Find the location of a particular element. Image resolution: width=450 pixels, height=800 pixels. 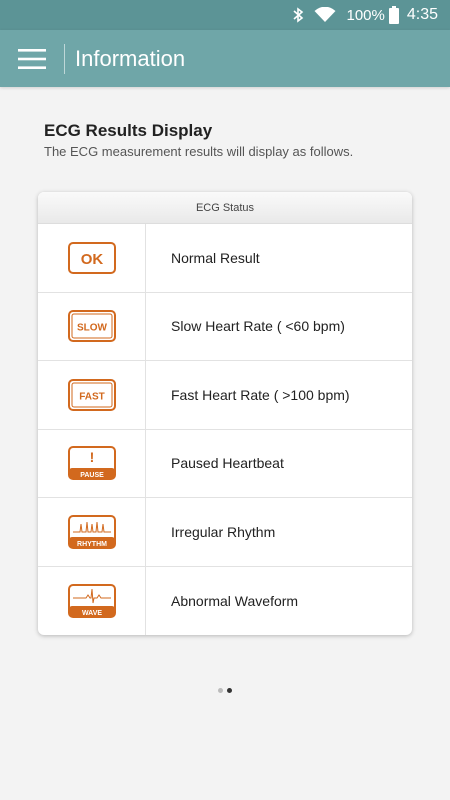

ok-icon-text: OK is located at coordinates (91, 259).